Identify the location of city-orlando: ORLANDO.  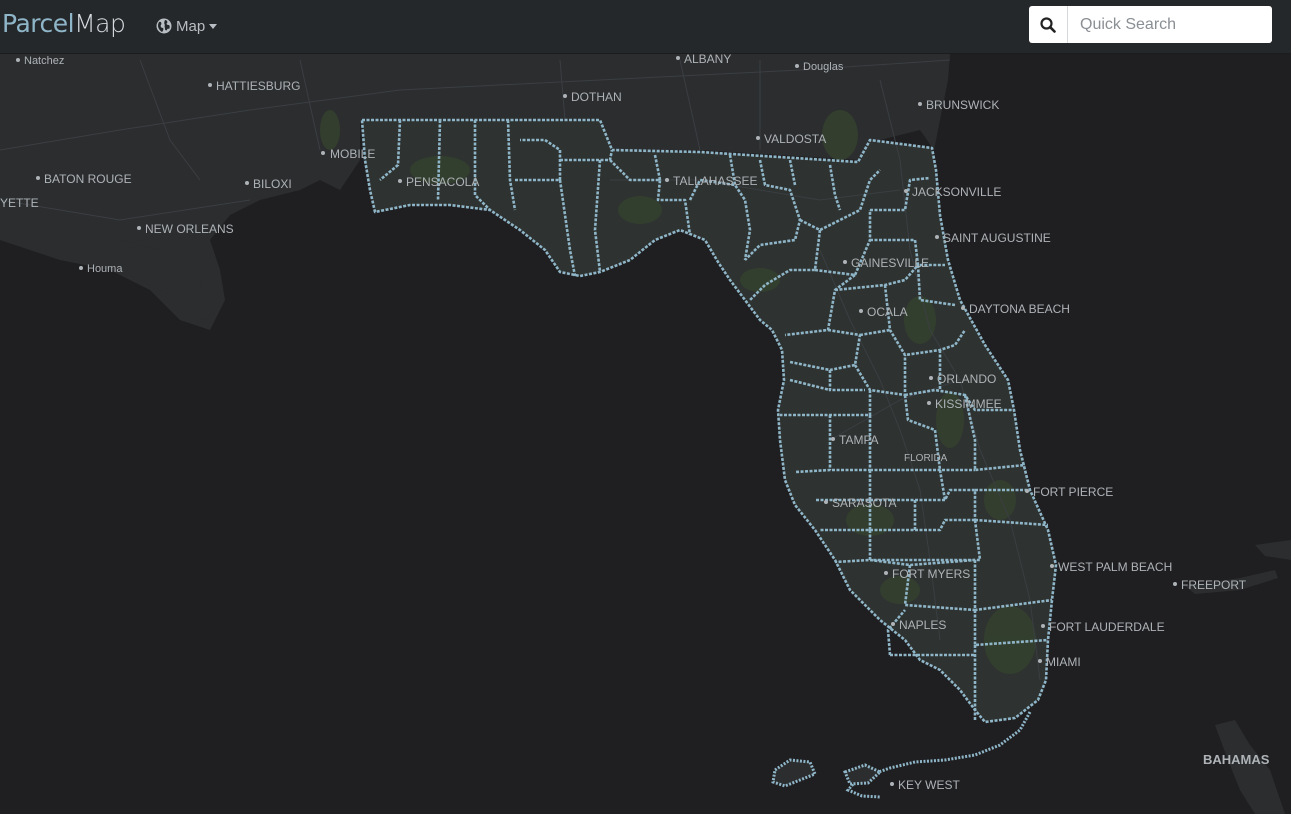
(962, 379).